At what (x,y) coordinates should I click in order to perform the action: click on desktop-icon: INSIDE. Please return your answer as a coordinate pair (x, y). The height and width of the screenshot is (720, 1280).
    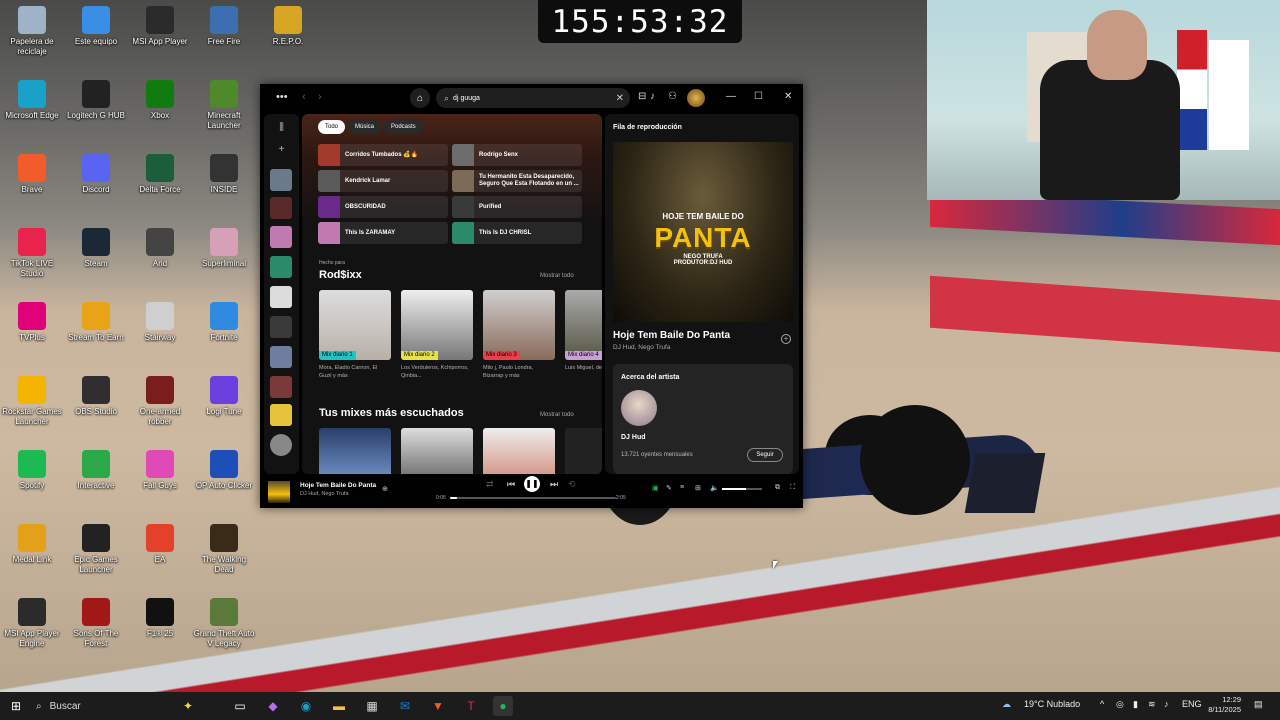
    Looking at the image, I should click on (224, 174).